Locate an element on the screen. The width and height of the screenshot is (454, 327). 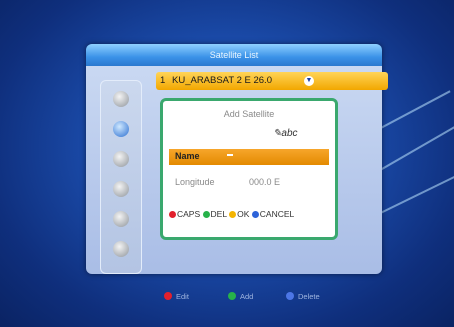
ok-key-label: OK is located at coordinates (243, 214).